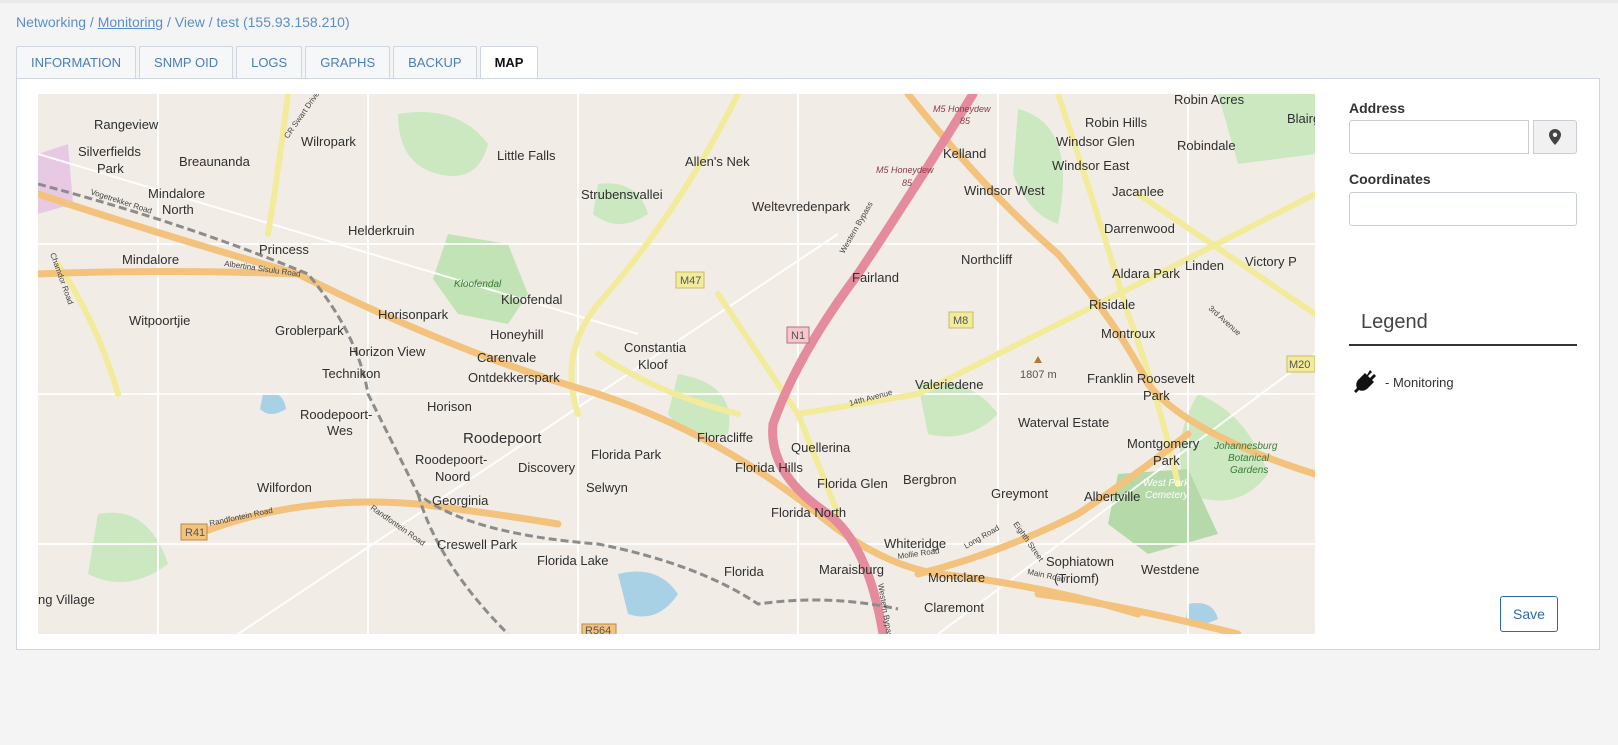 The width and height of the screenshot is (1618, 745). Describe the element at coordinates (514, 377) in the screenshot. I see `svg-text: Ontdekkerspark` at that location.